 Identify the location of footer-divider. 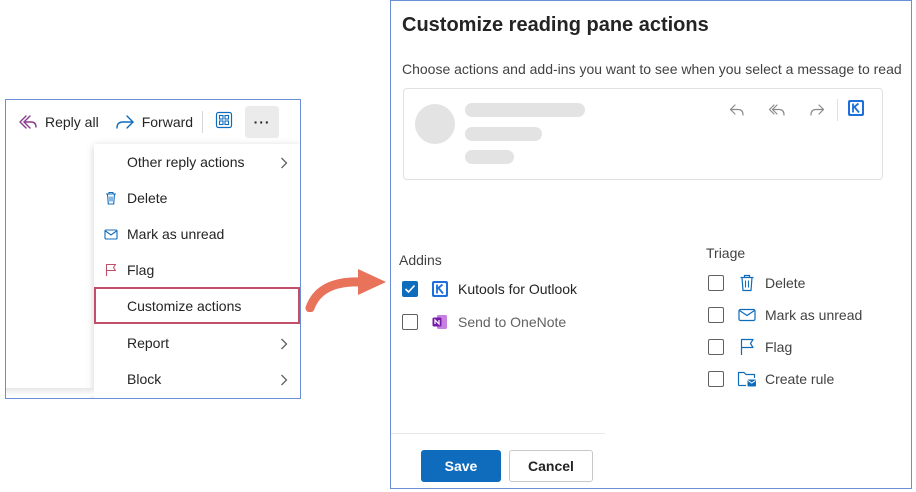
(498, 433).